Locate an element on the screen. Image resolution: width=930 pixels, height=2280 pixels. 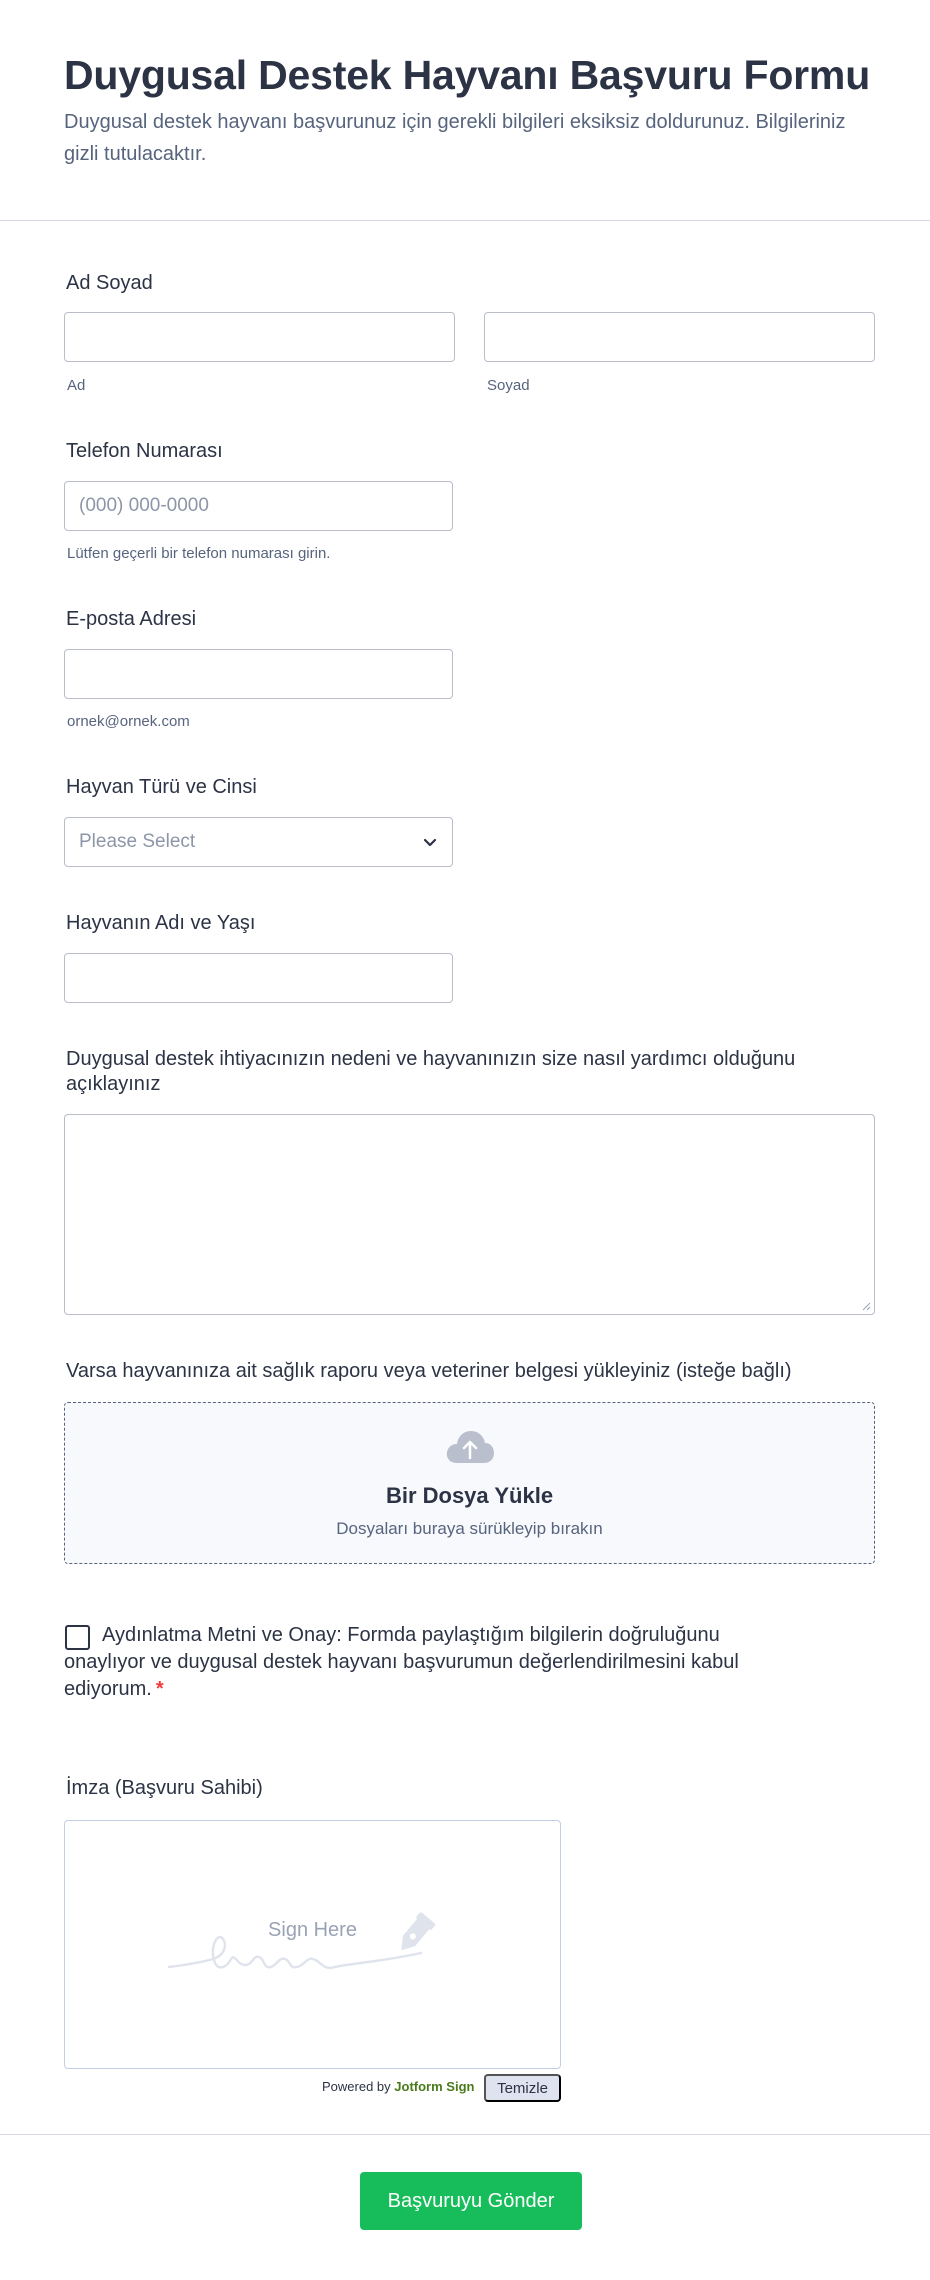
chevron-down-icon is located at coordinates (430, 842).